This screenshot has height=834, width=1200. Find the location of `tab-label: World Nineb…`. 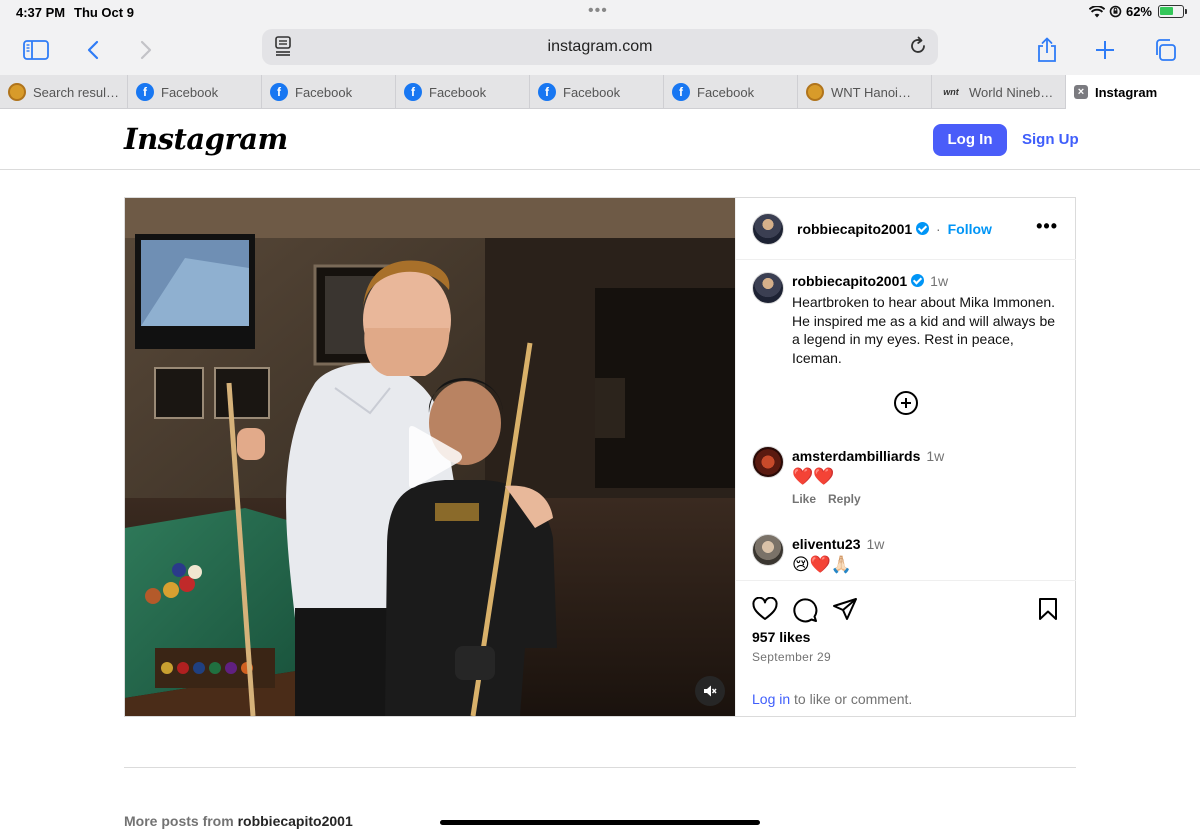

tab-label: World Nineb… is located at coordinates (1011, 92).